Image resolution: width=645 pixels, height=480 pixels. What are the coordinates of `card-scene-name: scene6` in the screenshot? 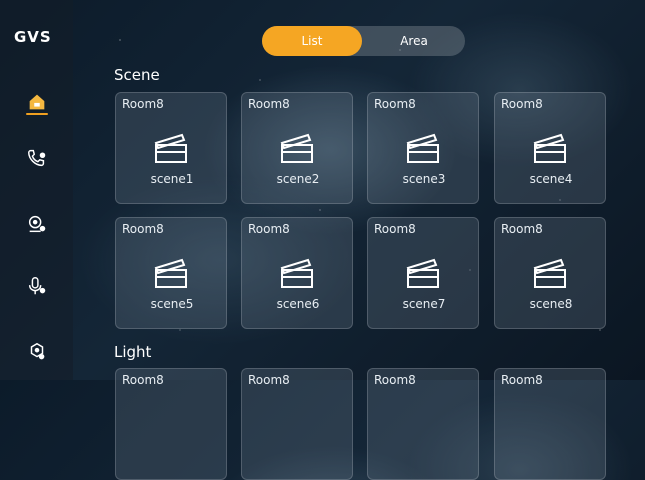 It's located at (298, 304).